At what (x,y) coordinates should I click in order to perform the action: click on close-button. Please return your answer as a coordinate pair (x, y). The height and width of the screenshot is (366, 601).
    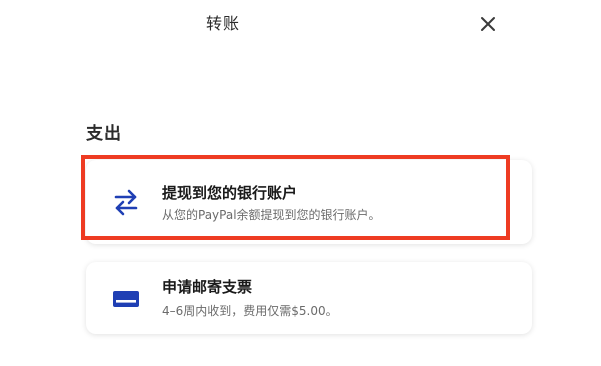
    Looking at the image, I should click on (488, 24).